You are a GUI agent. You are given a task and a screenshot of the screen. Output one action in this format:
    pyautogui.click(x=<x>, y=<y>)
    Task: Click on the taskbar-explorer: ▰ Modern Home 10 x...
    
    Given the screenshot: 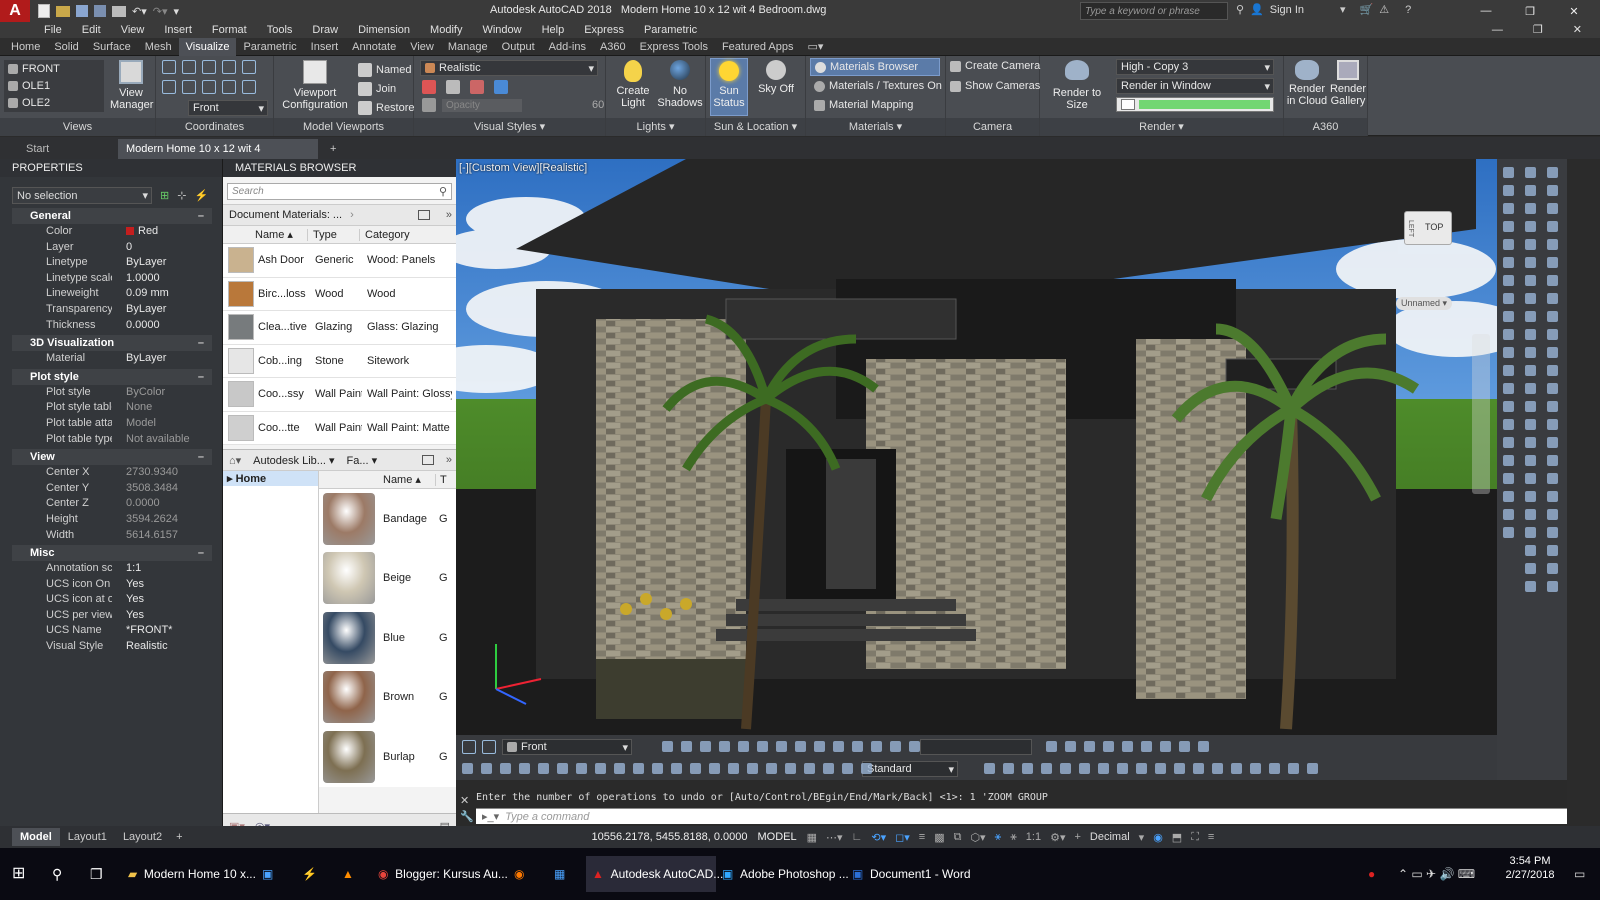 What is the action you would take?
    pyautogui.click(x=192, y=874)
    